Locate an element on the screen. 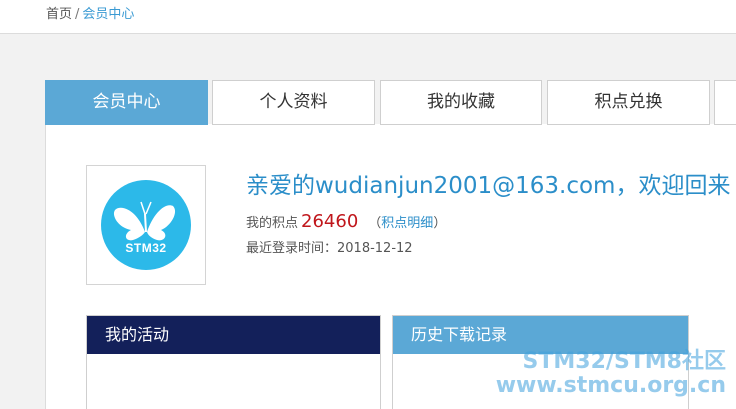 The width and height of the screenshot is (736, 409). last-login-label: 最近登录时间： is located at coordinates (292, 248).